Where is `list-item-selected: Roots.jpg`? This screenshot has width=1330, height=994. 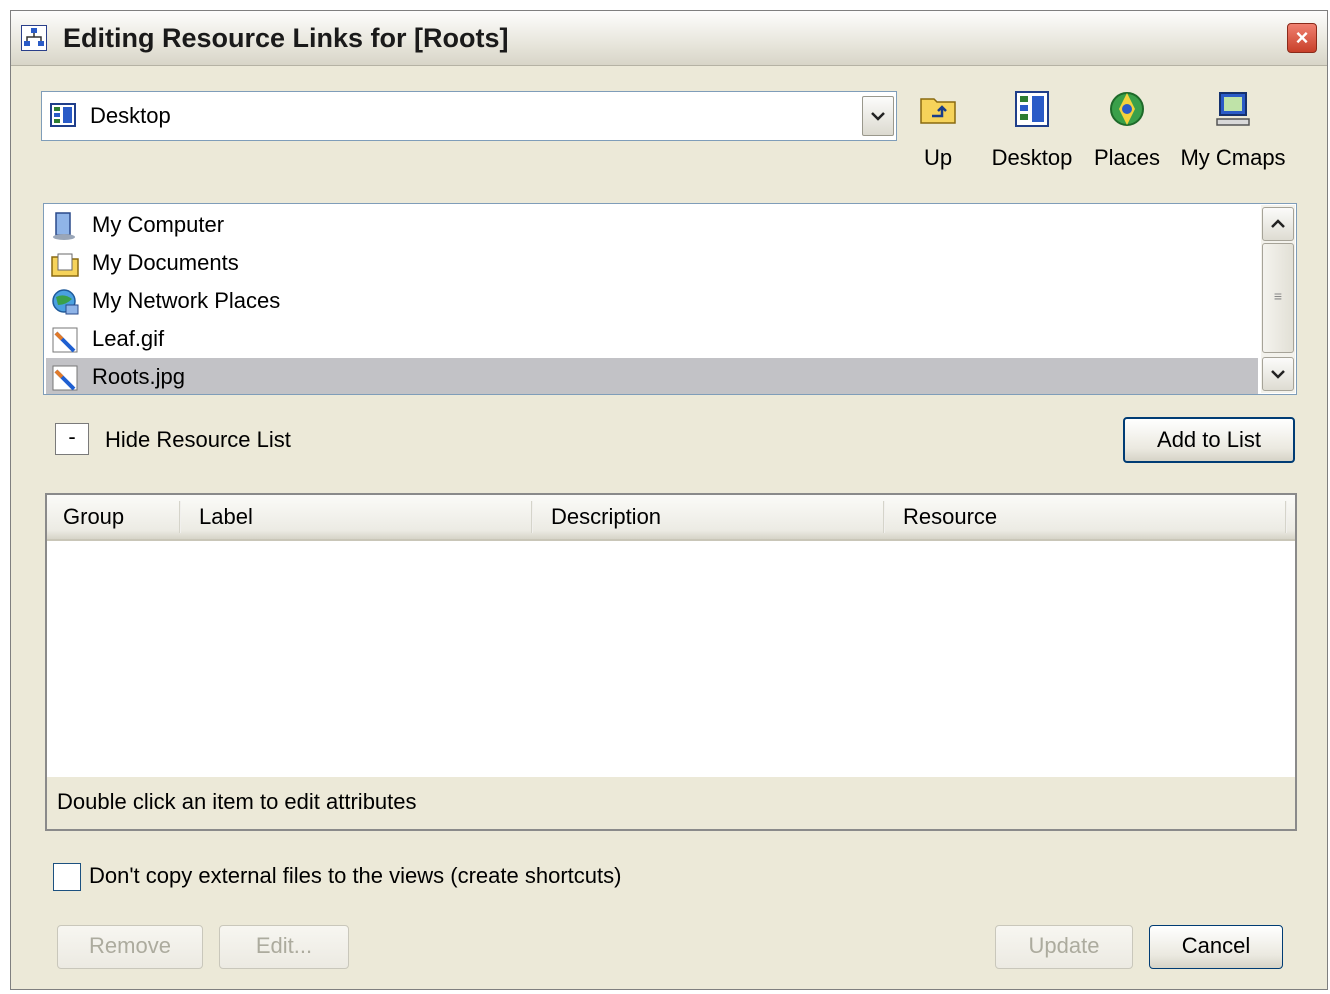 list-item-selected: Roots.jpg is located at coordinates (652, 376).